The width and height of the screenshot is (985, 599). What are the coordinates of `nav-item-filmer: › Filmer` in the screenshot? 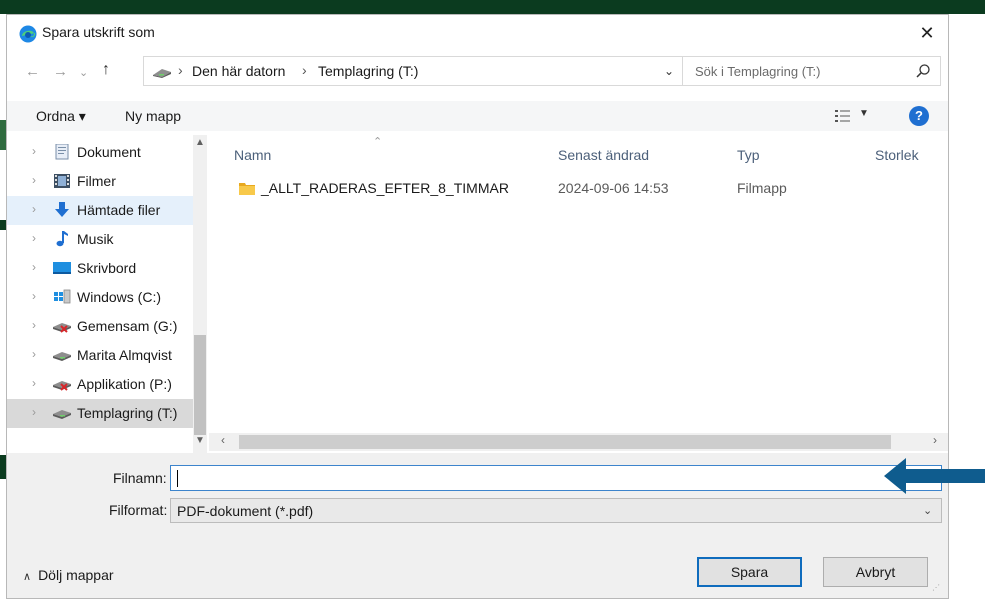 It's located at (101, 181).